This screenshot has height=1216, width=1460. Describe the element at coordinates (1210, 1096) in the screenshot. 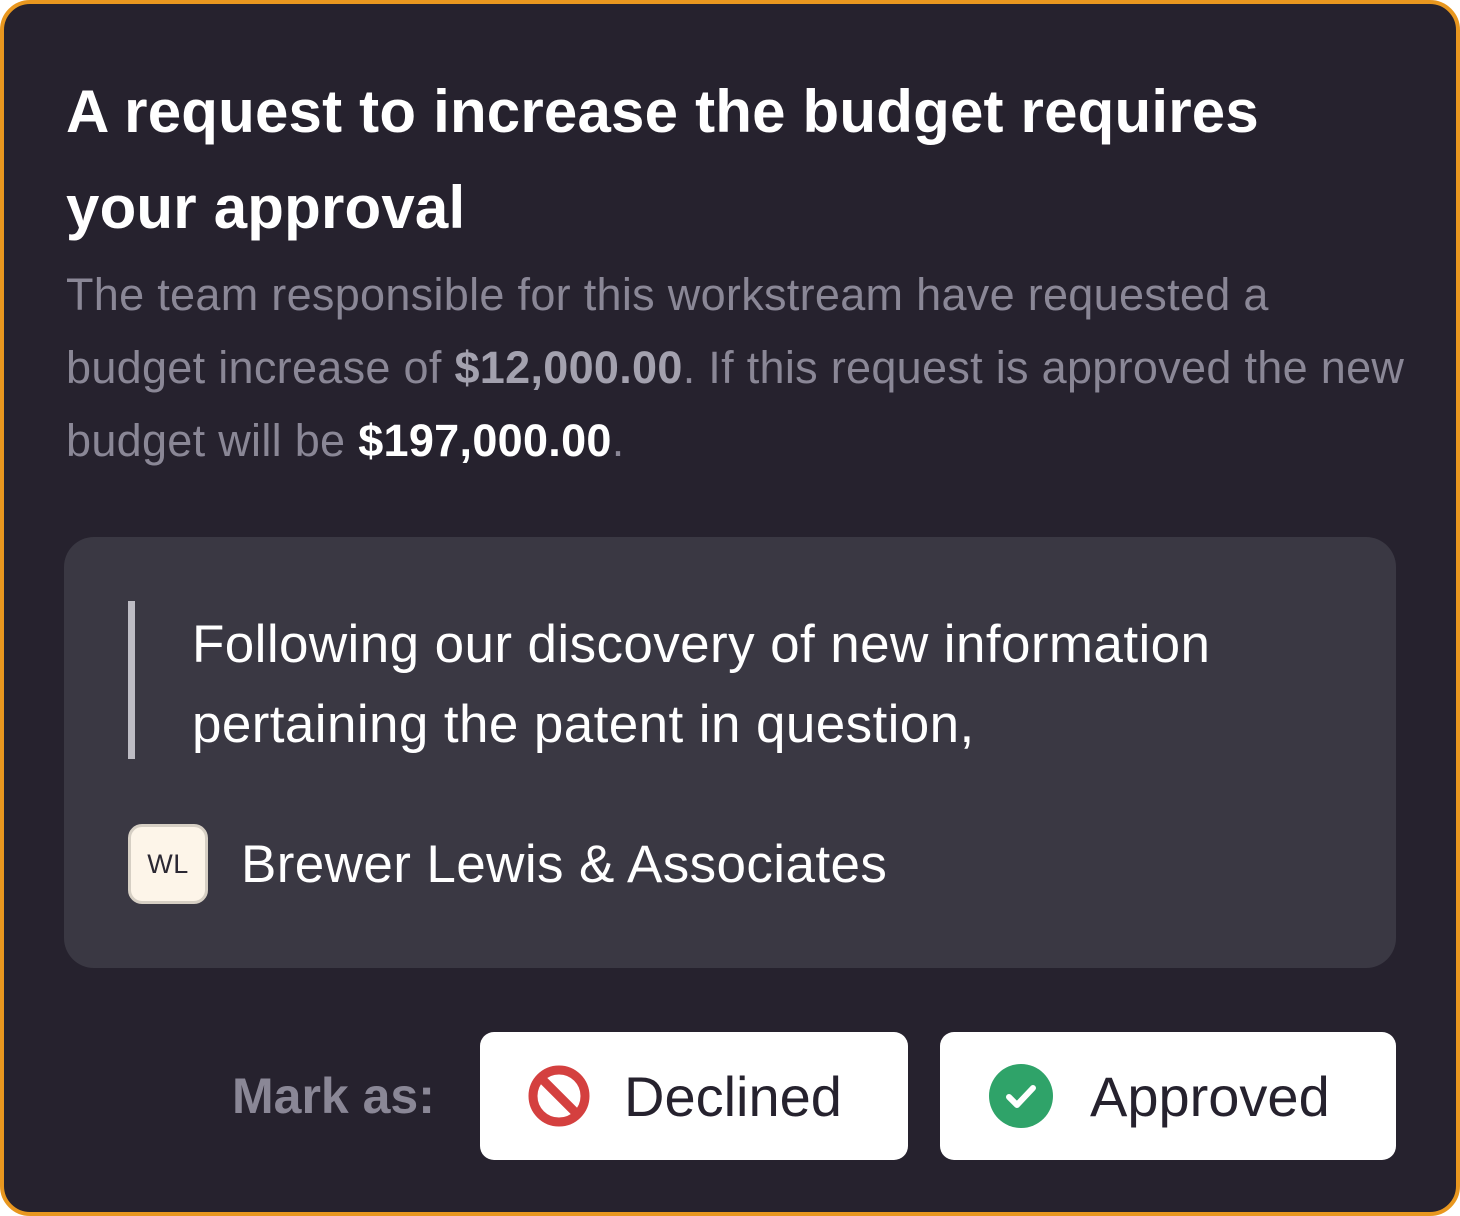

I see `approved-label: Approved` at that location.